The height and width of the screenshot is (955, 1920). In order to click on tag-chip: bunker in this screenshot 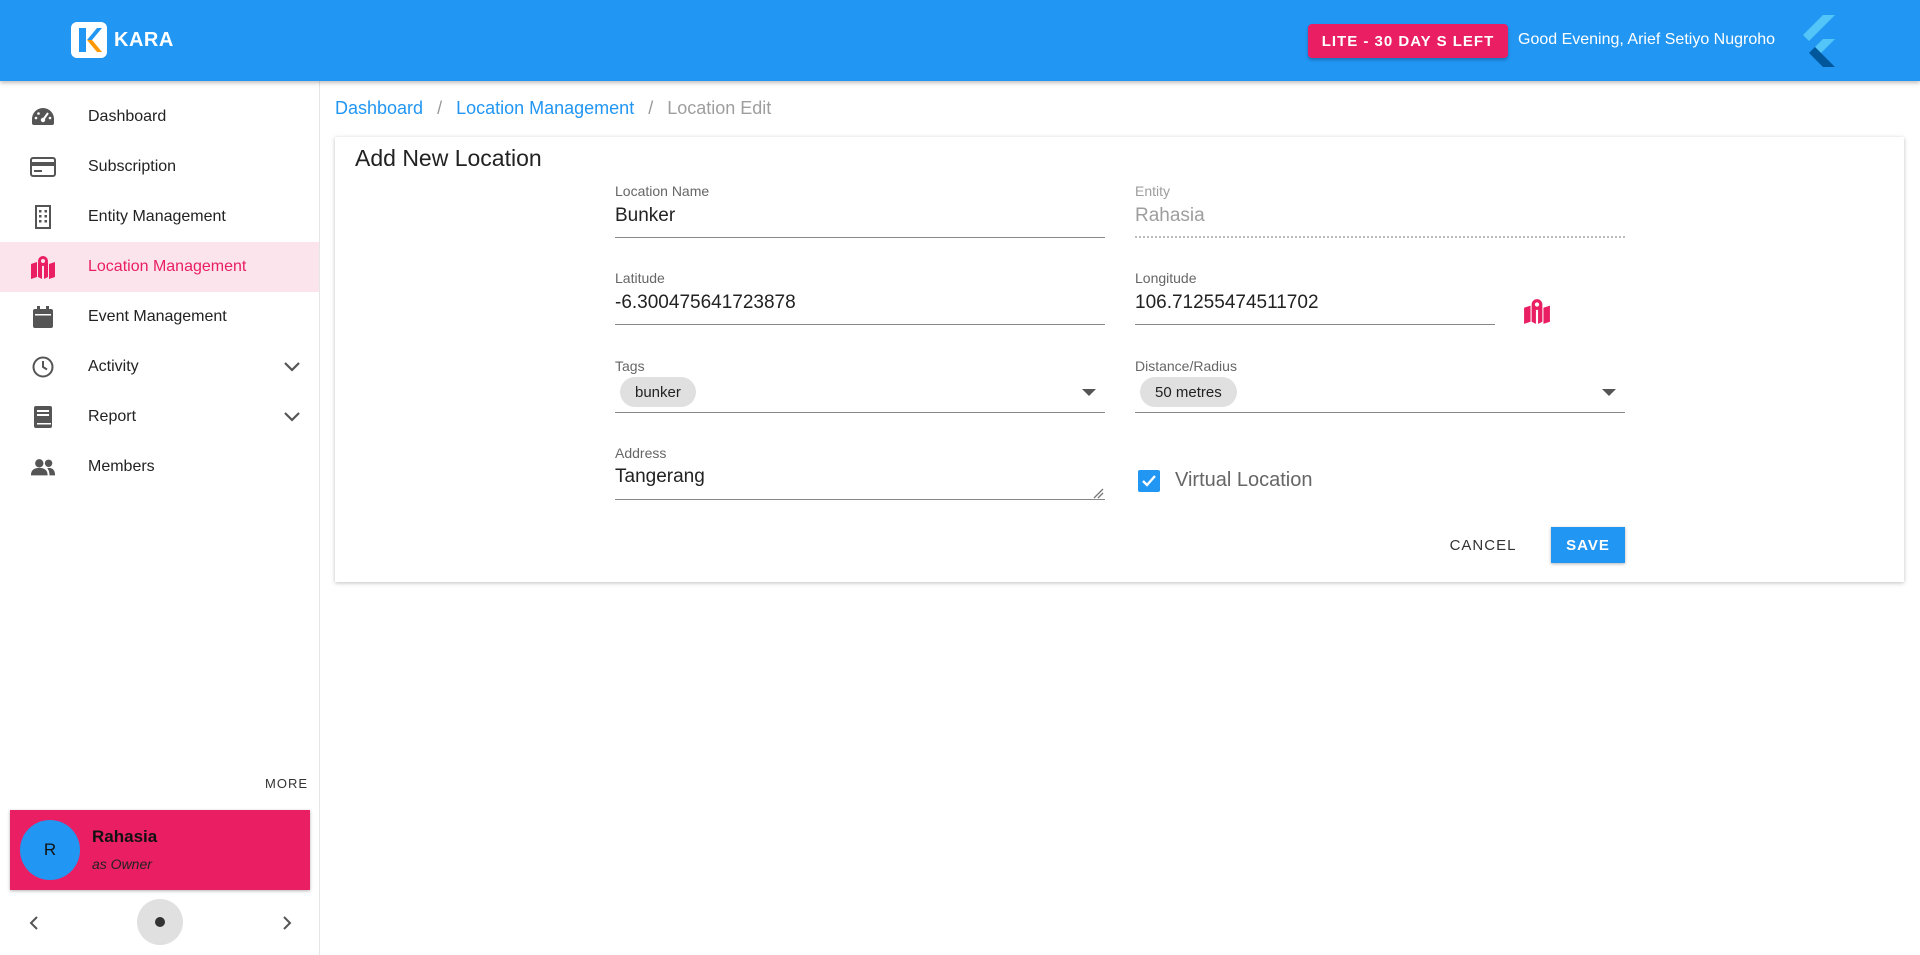, I will do `click(658, 392)`.